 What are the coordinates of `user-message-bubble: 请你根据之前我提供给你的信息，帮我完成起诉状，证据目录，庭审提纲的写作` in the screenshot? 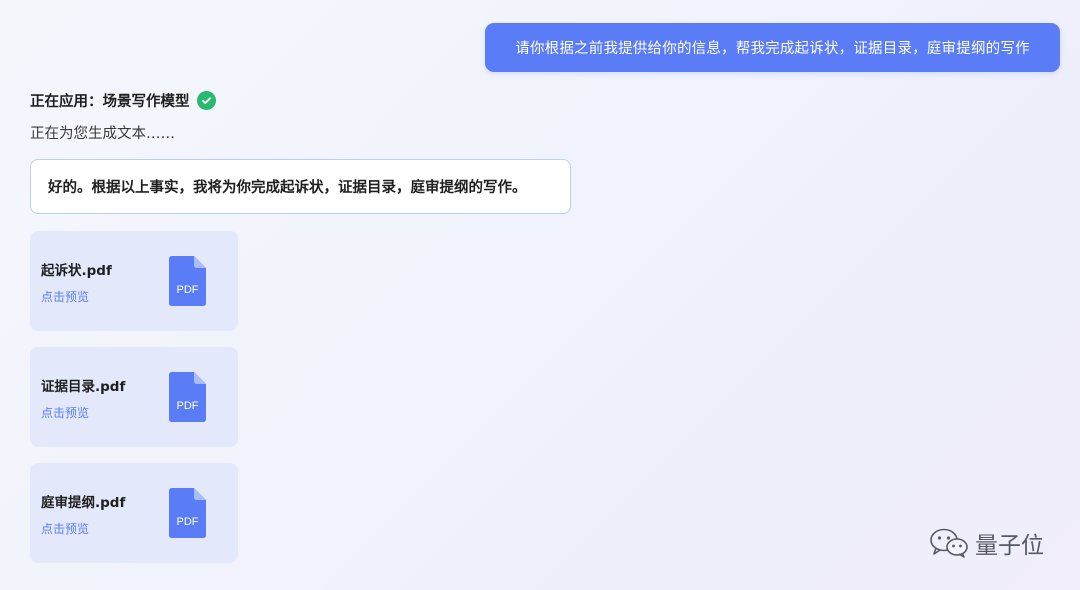 It's located at (772, 47).